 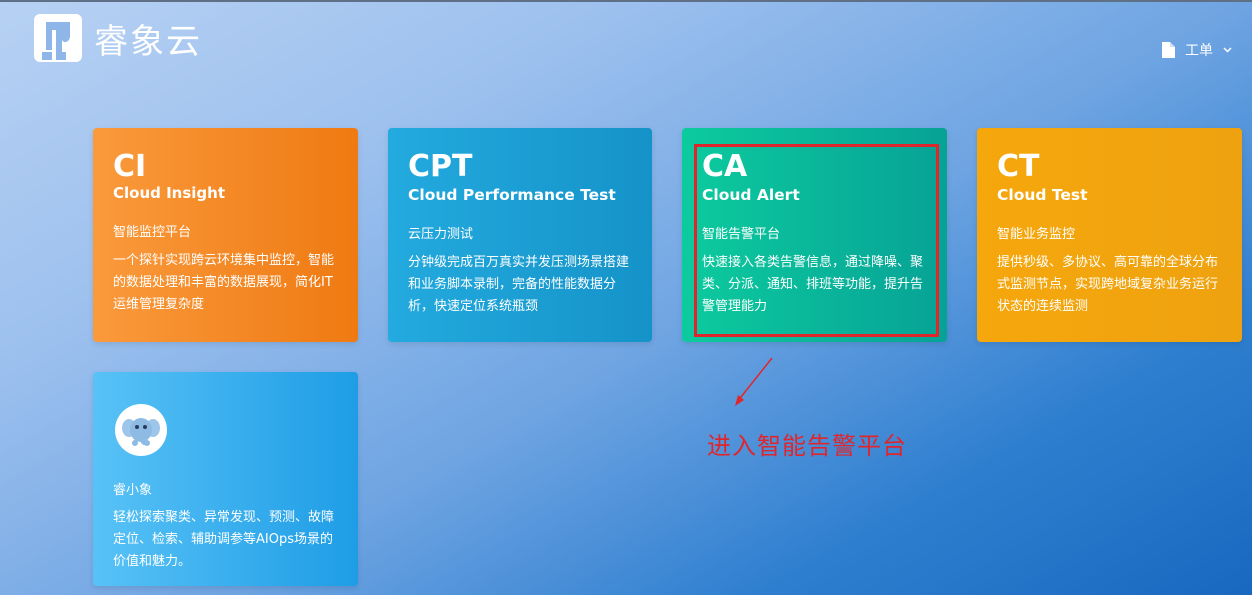 I want to click on card-description: 快速接入各类告警信息，通过降噪、聚类、分派、通知、排班等功能，提升告警管理能力, so click(x=813, y=284).